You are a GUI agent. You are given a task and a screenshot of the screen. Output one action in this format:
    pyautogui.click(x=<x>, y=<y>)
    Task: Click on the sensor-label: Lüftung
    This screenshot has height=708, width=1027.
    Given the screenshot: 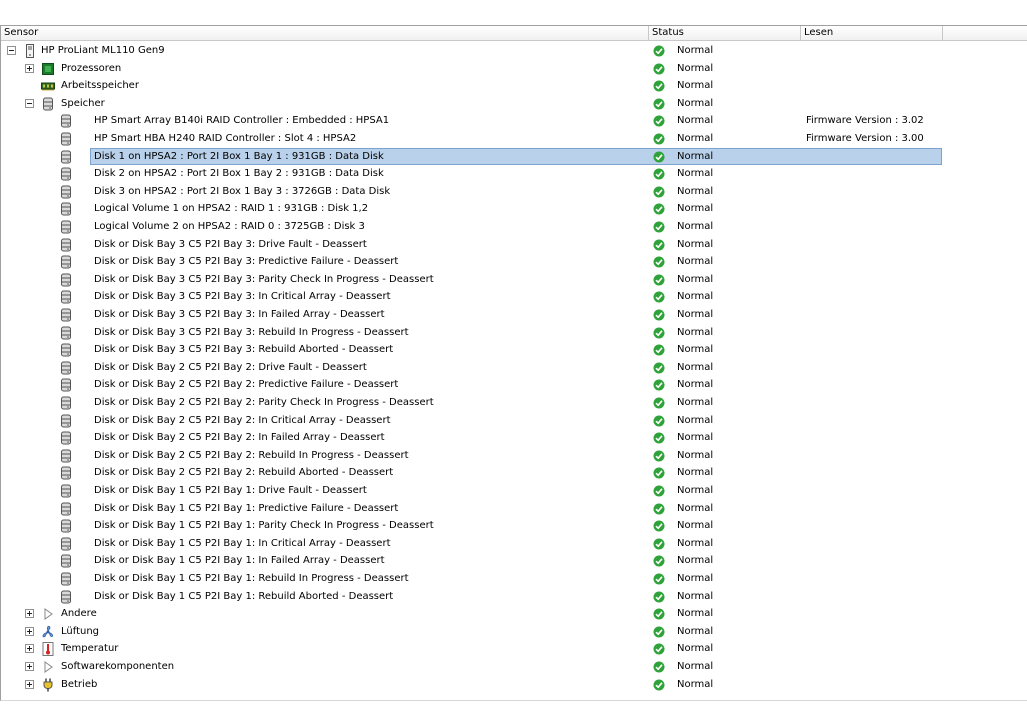 What is the action you would take?
    pyautogui.click(x=80, y=631)
    